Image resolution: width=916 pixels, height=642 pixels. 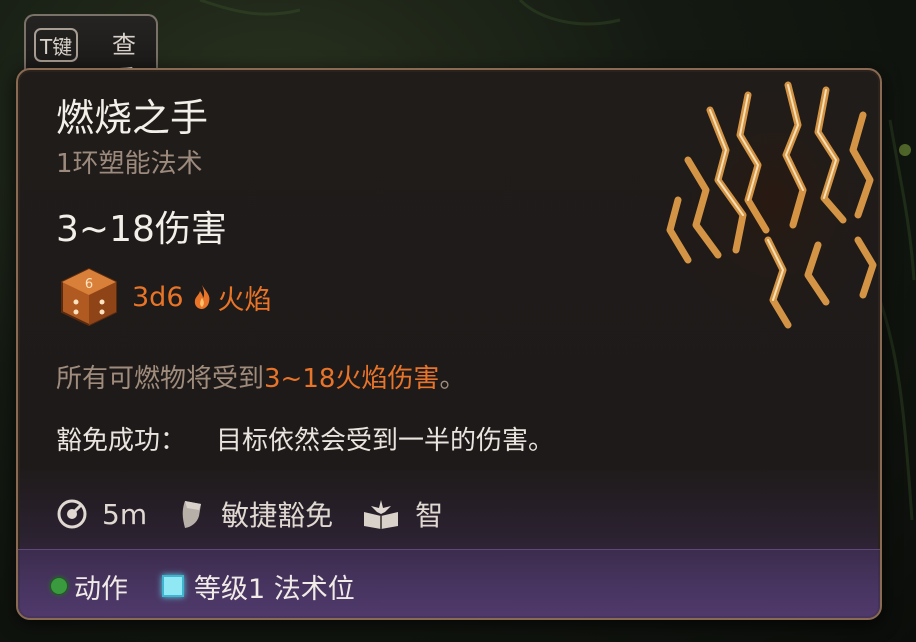 I want to click on description-suffix: 。, so click(x=452, y=379).